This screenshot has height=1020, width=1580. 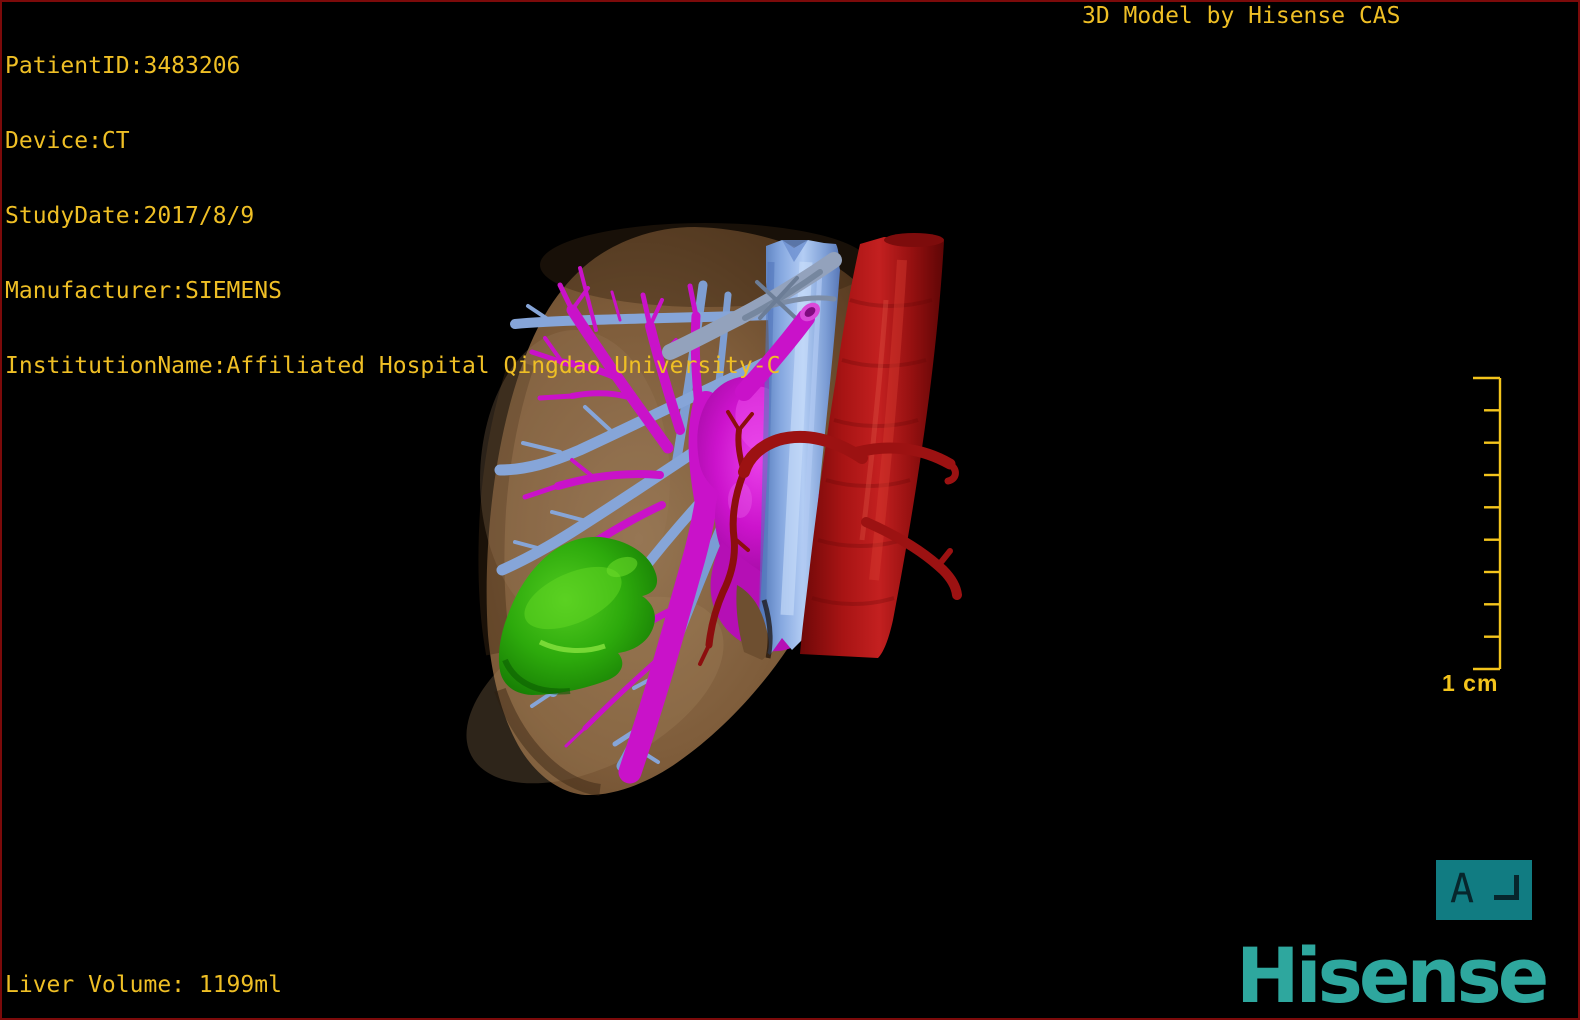 What do you see at coordinates (123, 66) in the screenshot?
I see `patient-id-line: PatientID:3483206` at bounding box center [123, 66].